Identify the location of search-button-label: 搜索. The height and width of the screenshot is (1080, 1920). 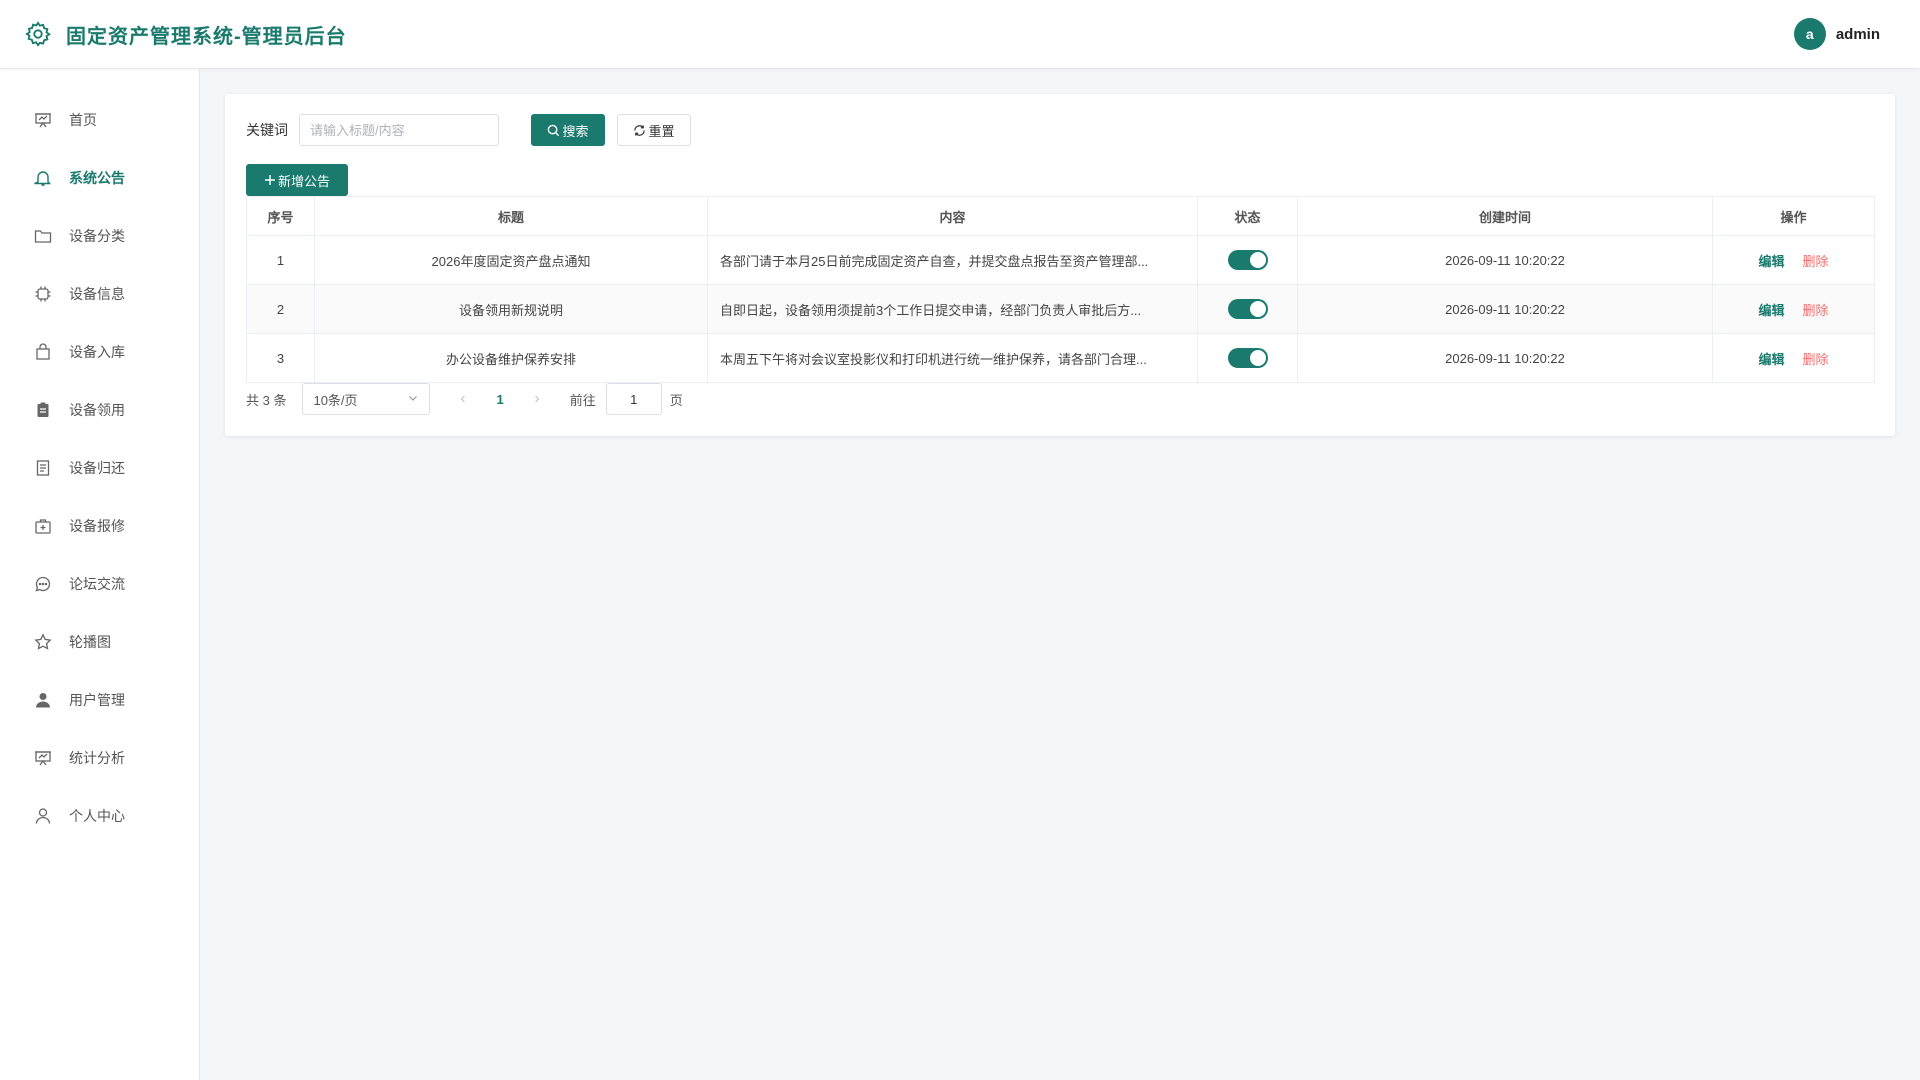
(575, 131).